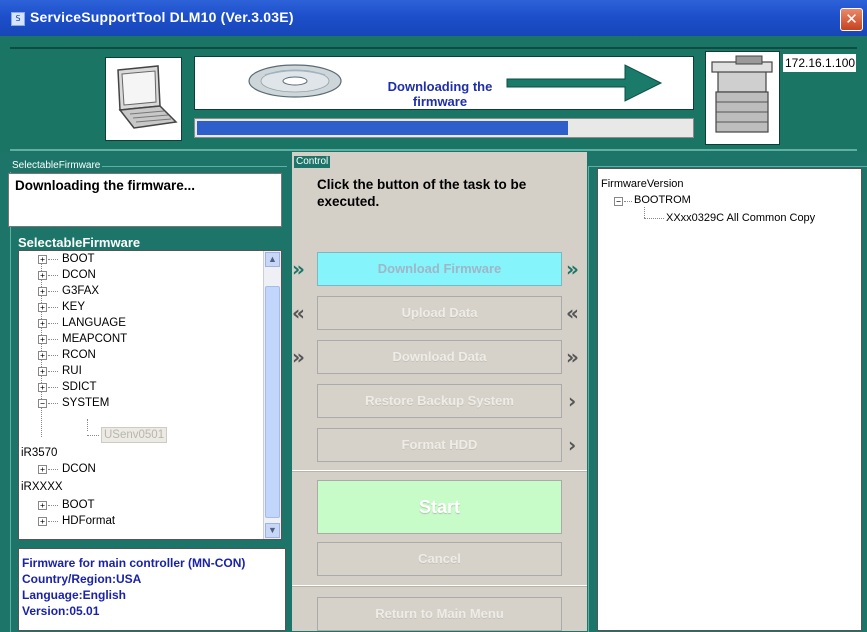 Image resolution: width=867 pixels, height=632 pixels. What do you see at coordinates (439, 313) in the screenshot?
I see `upload-data-button: Upload Data` at bounding box center [439, 313].